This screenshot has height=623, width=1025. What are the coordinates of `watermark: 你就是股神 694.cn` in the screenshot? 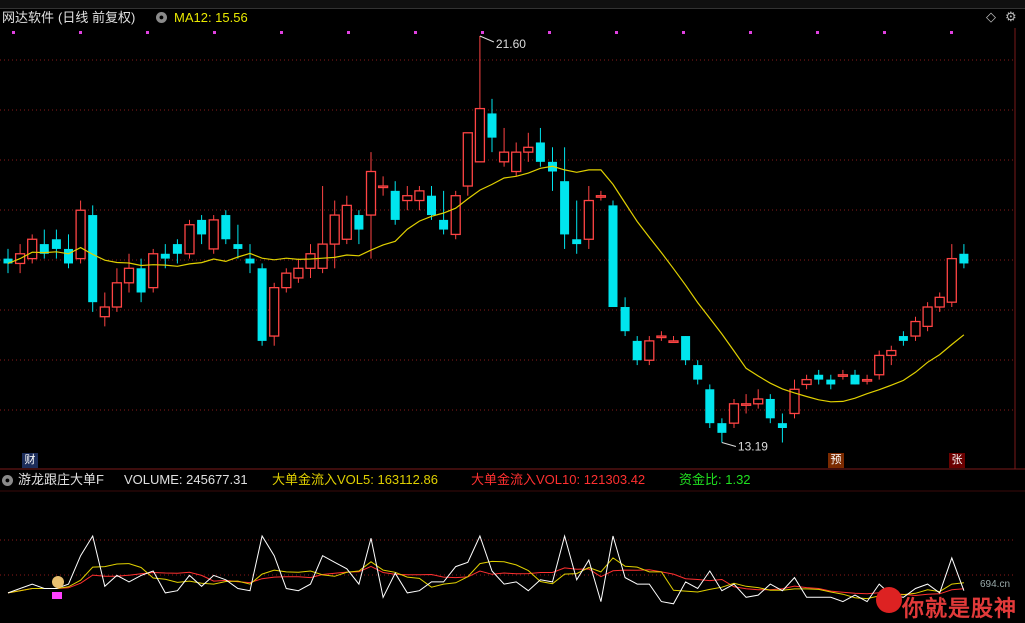 It's located at (947, 600).